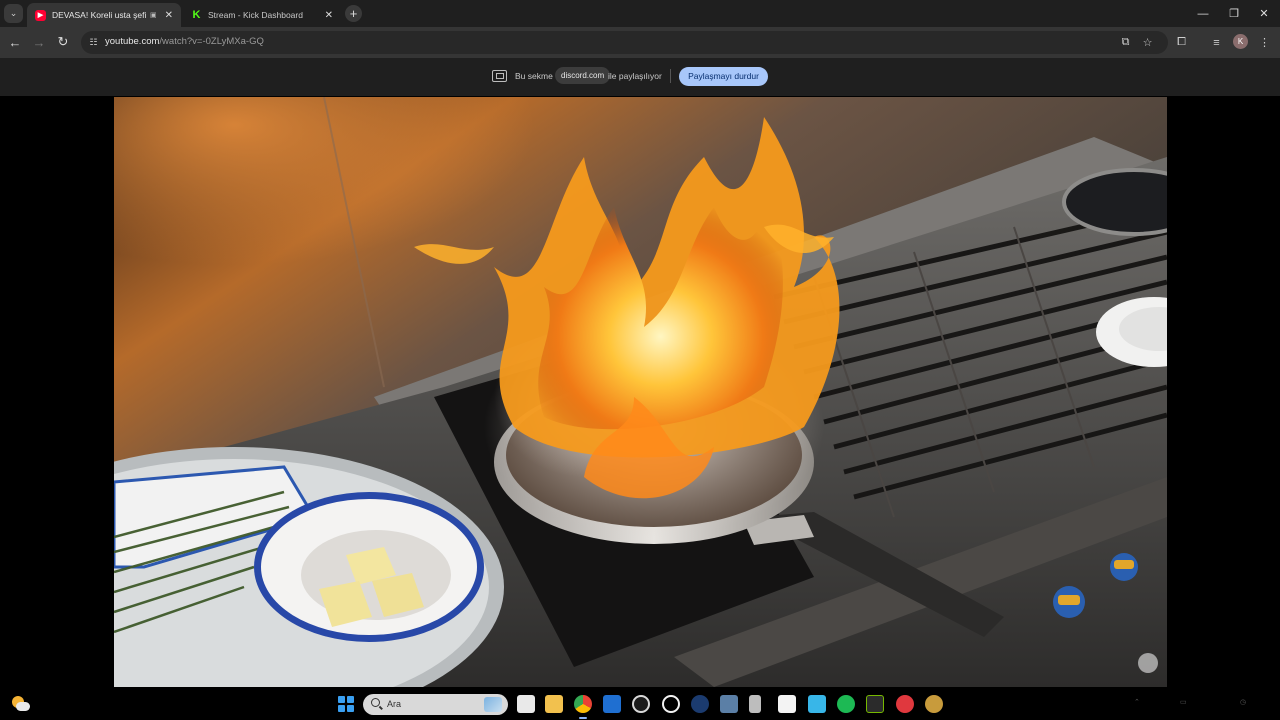 The width and height of the screenshot is (1280, 720). I want to click on reload-icon: ↻, so click(63, 42).